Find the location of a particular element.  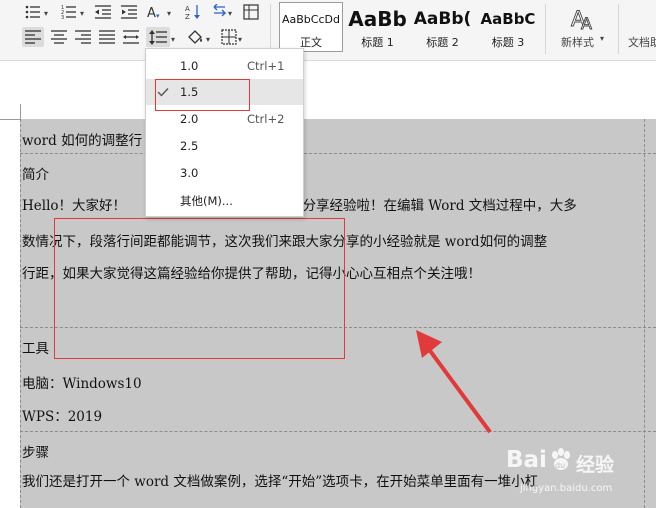

align-center-icon is located at coordinates (59, 37).